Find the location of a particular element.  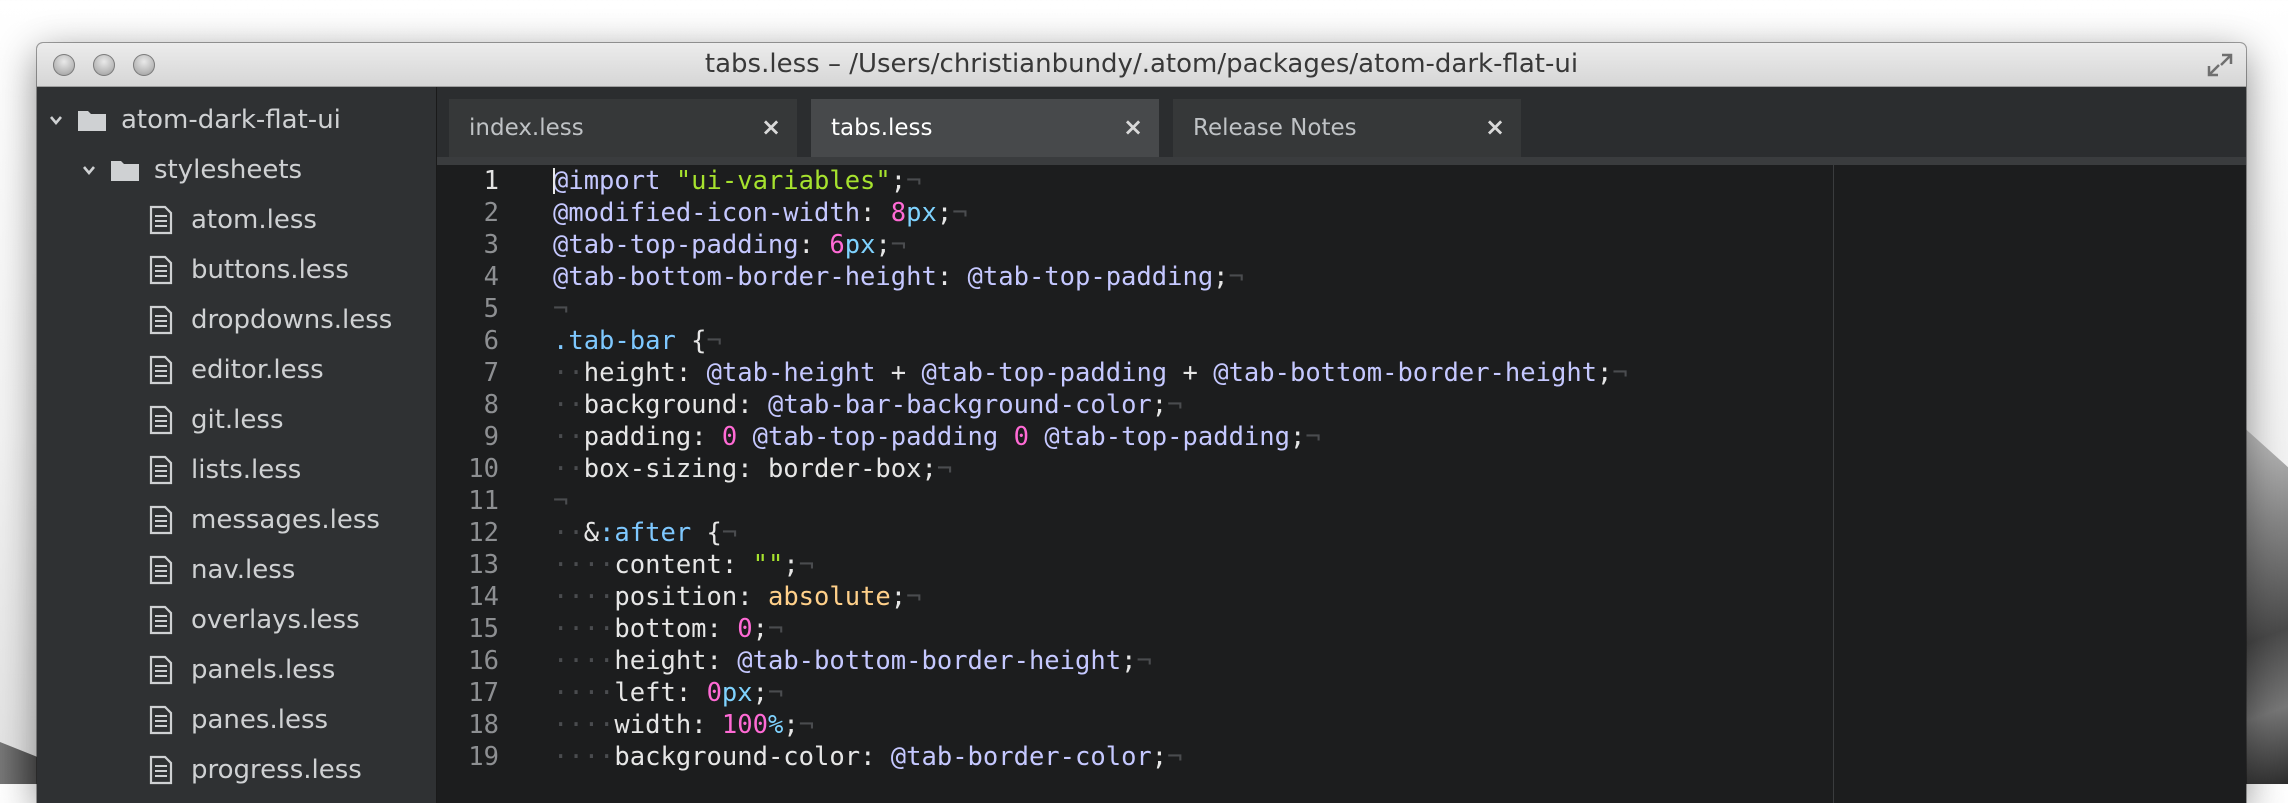

line-number: 8 is located at coordinates (491, 405).